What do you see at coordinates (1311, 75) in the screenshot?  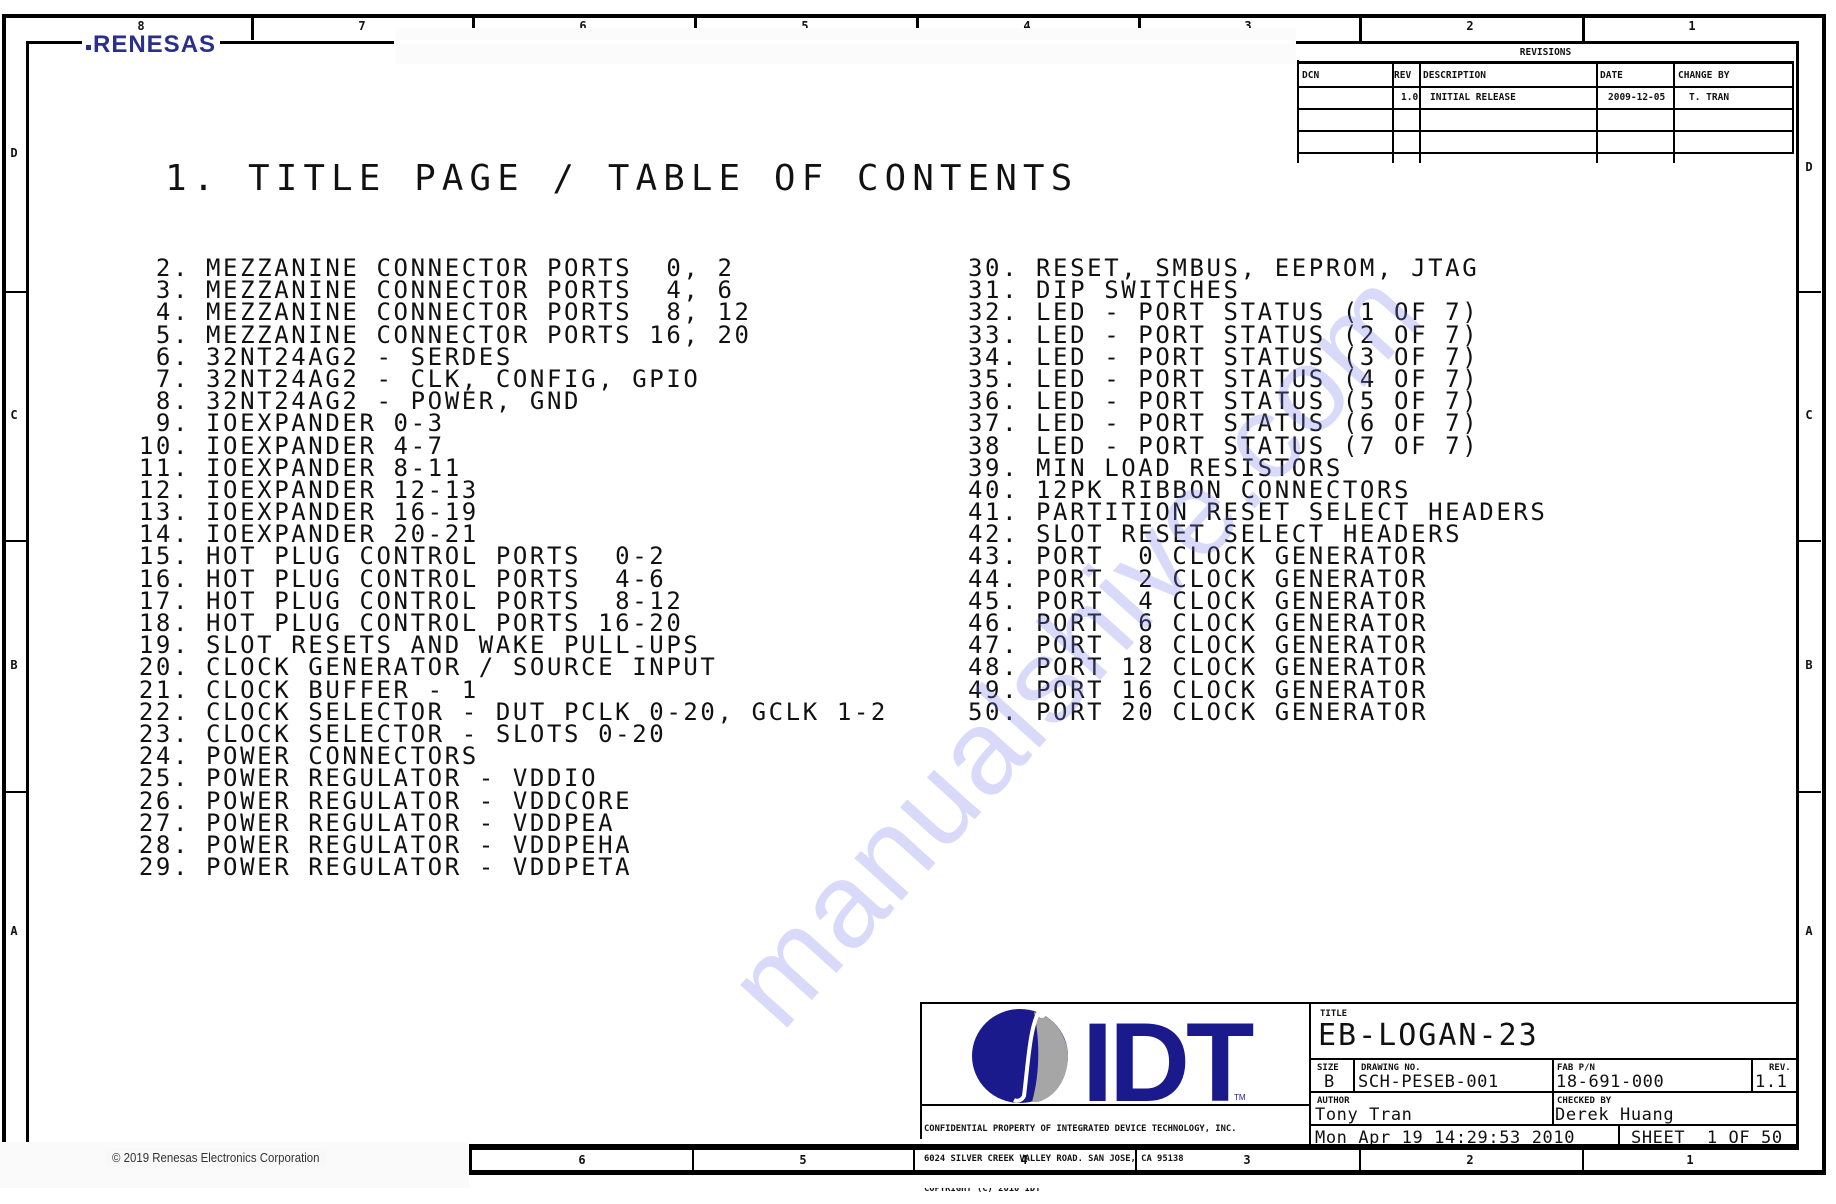 I see `rev-col-header: DCN` at bounding box center [1311, 75].